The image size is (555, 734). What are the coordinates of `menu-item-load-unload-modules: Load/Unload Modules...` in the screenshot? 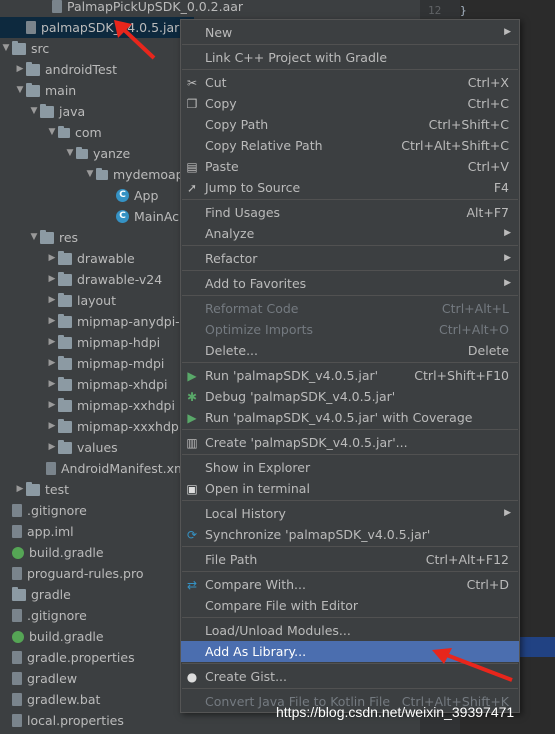 It's located at (350, 630).